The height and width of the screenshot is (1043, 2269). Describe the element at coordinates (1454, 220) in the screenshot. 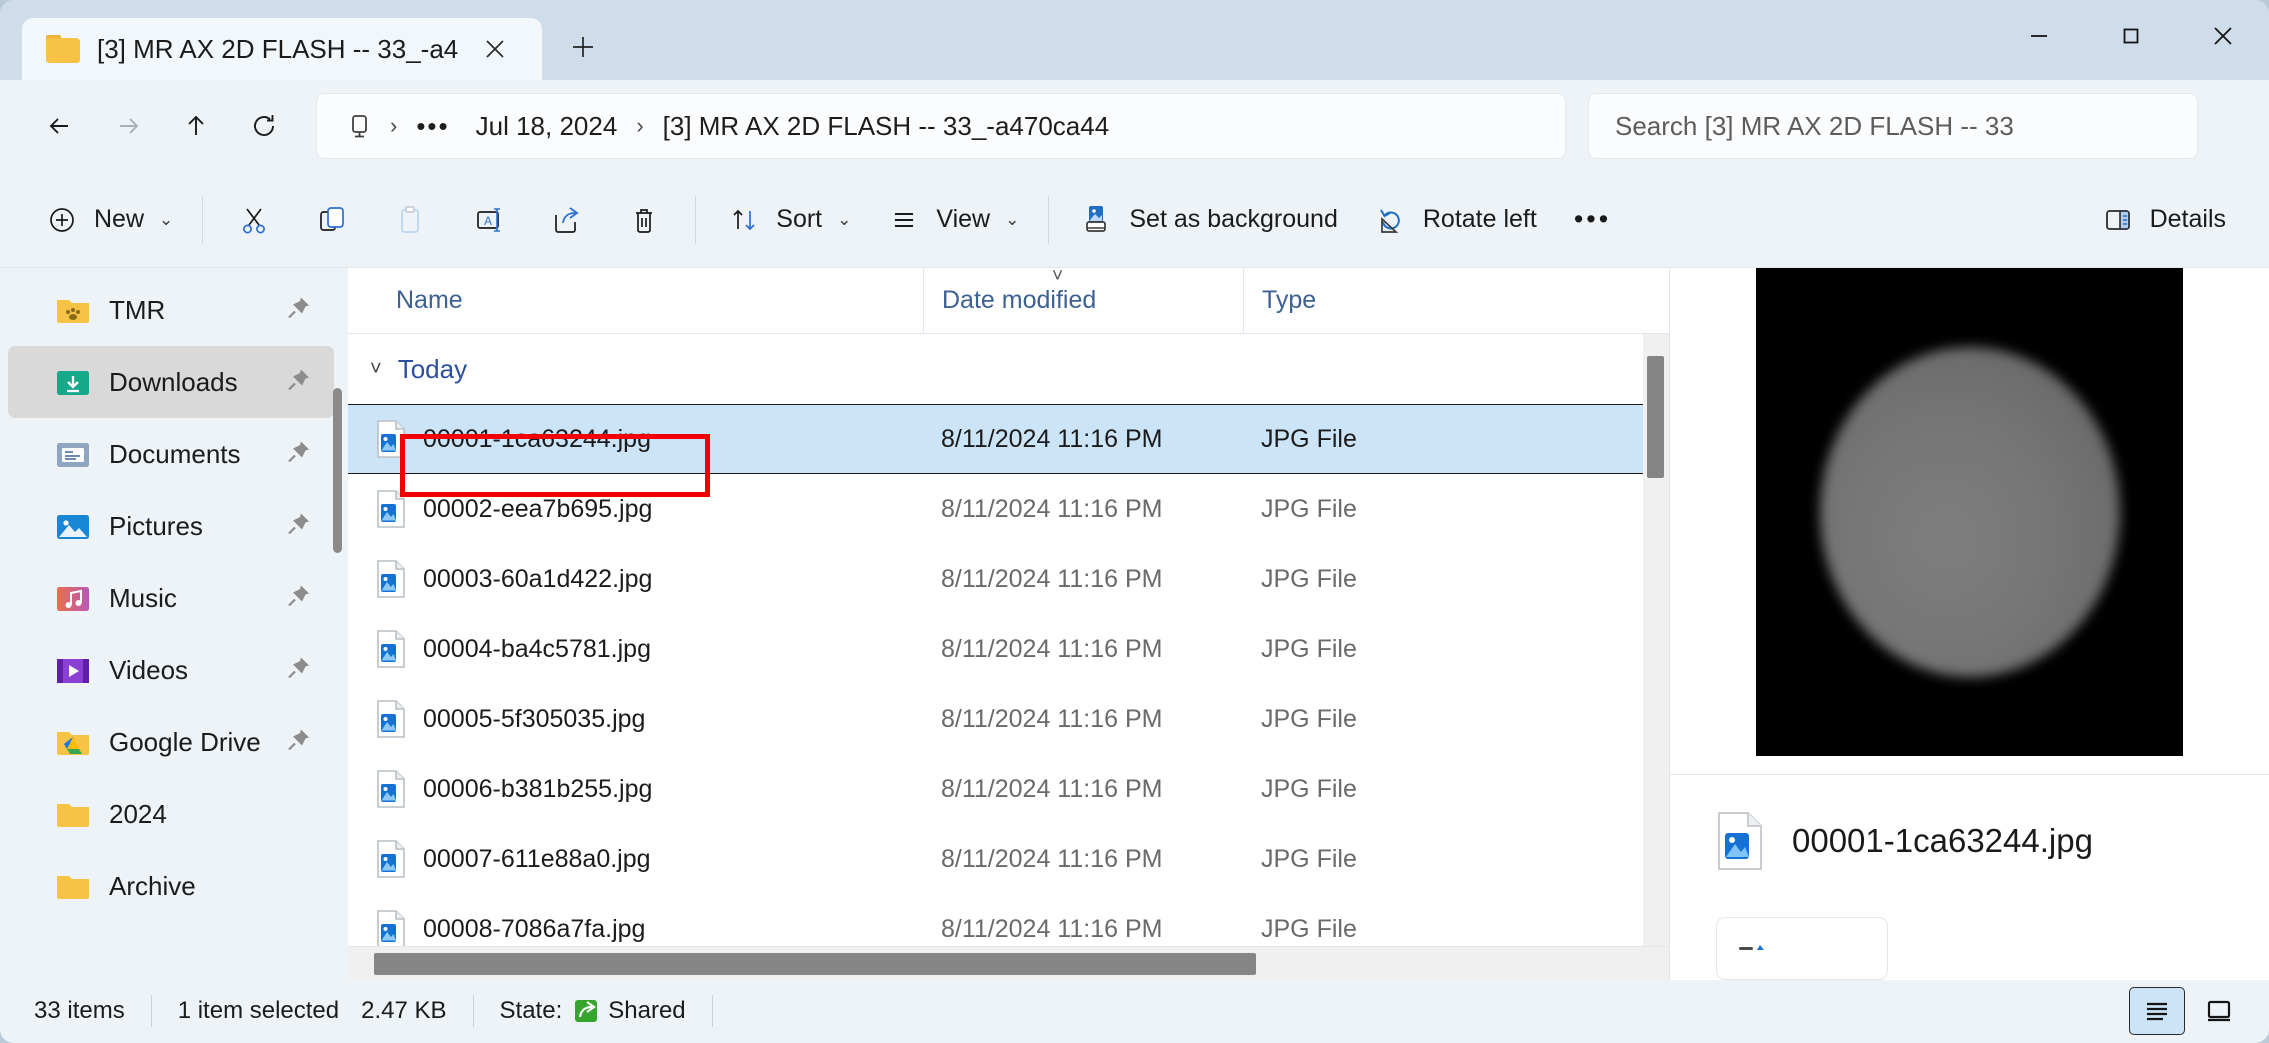

I see `rotate-left-button: Rotate left` at that location.